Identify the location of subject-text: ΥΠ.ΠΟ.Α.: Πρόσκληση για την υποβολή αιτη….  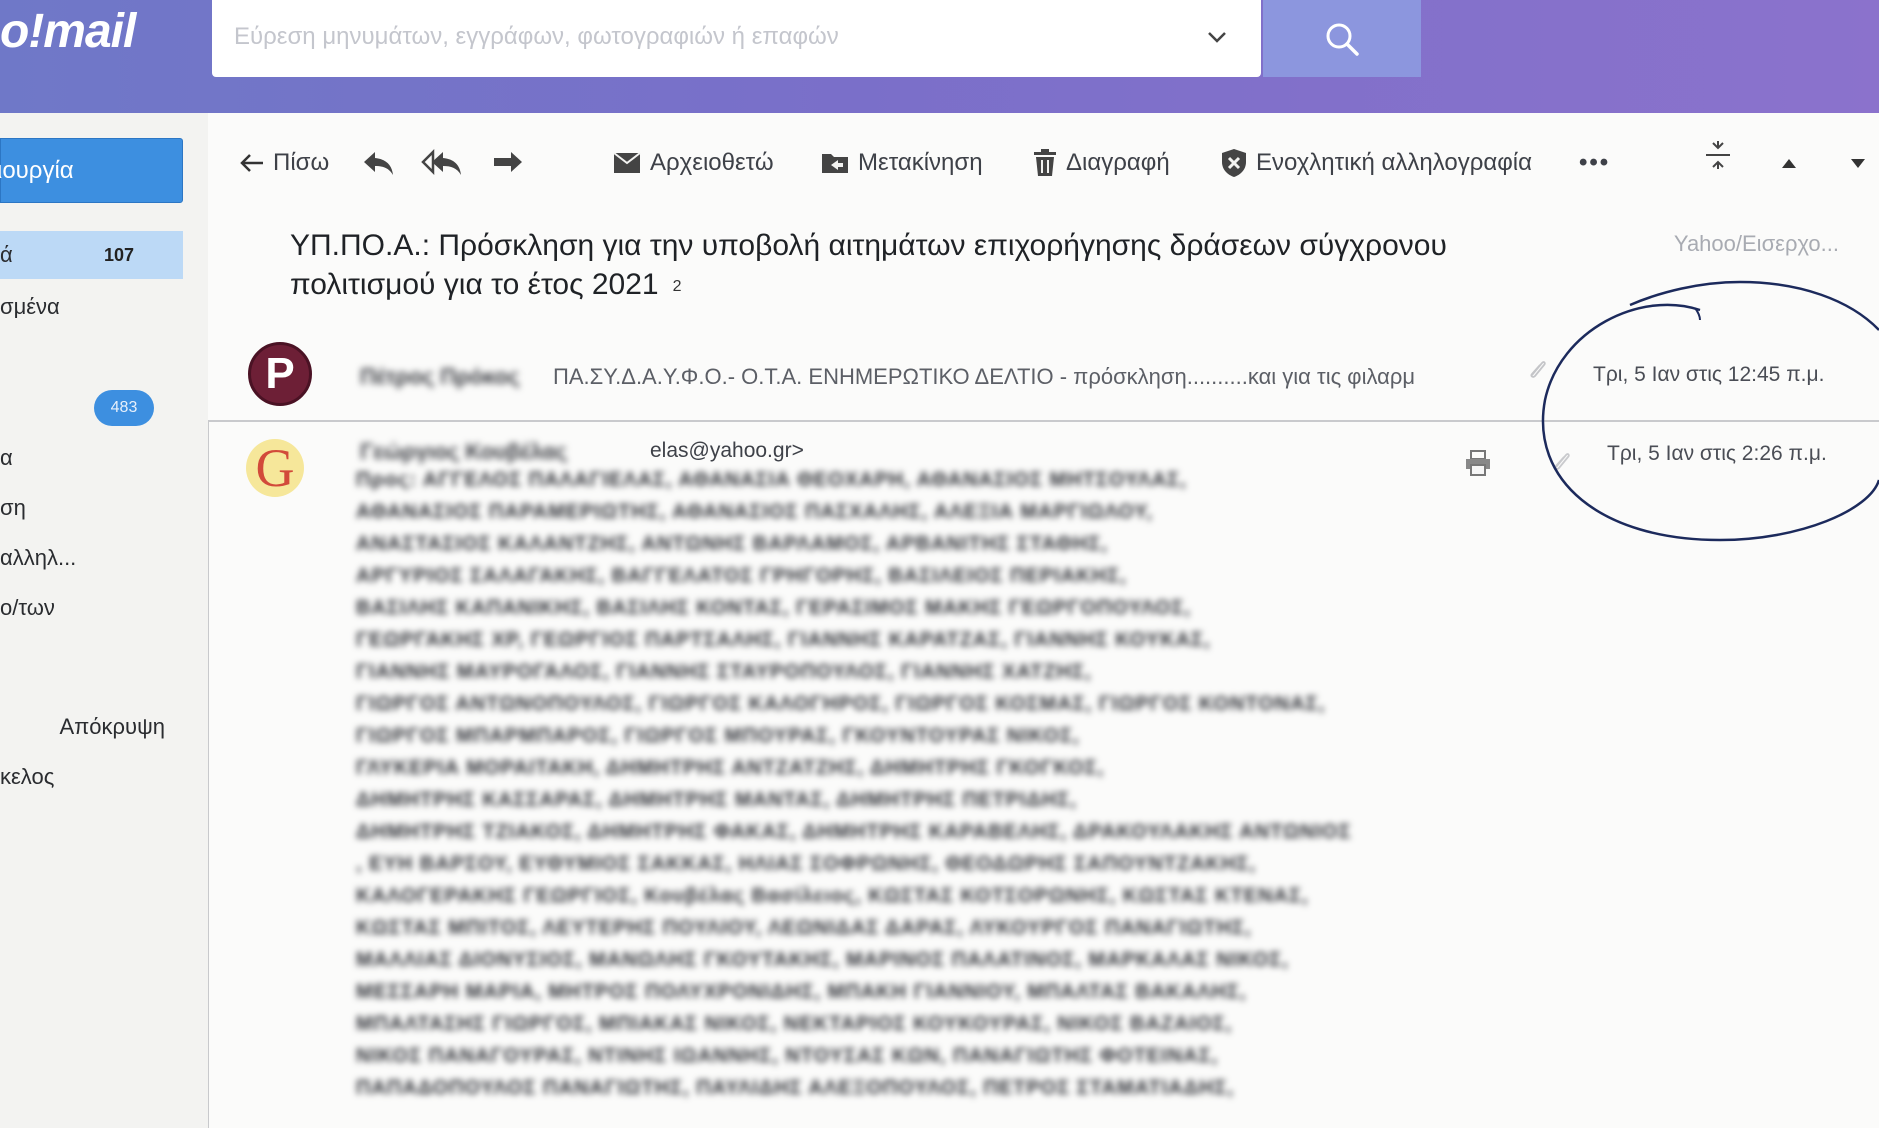
(868, 265).